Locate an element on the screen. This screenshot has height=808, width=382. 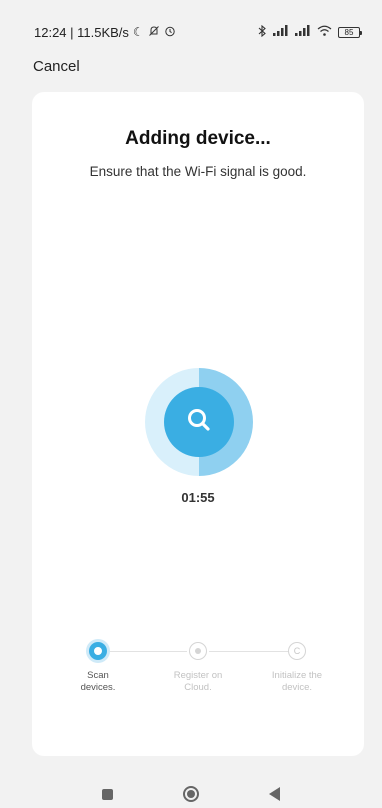
alarm-icon is located at coordinates (170, 32).